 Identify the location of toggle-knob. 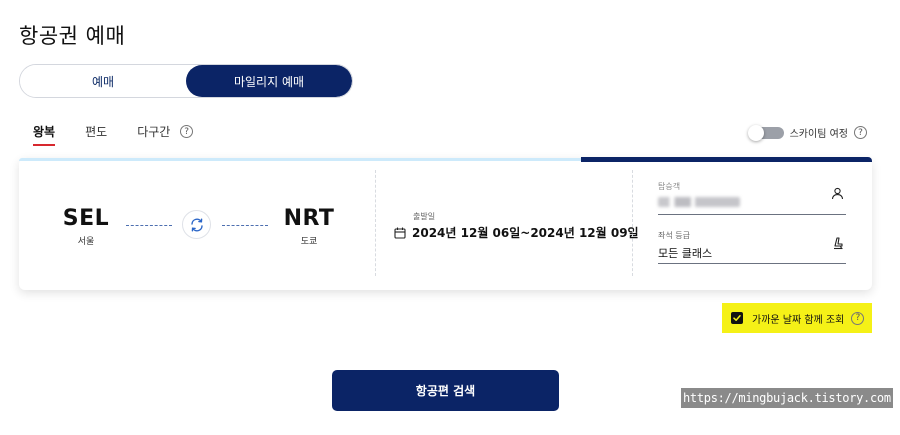
(755, 132).